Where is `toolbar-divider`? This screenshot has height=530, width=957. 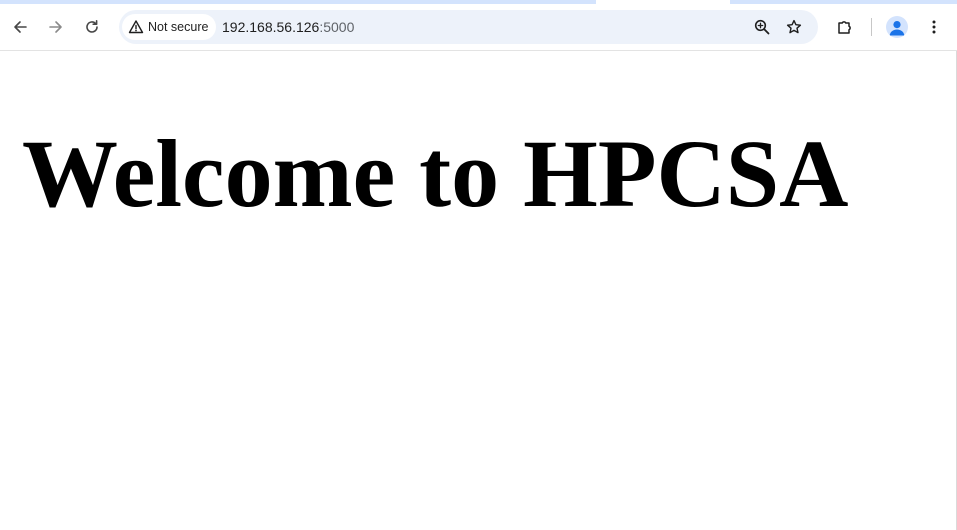 toolbar-divider is located at coordinates (871, 27).